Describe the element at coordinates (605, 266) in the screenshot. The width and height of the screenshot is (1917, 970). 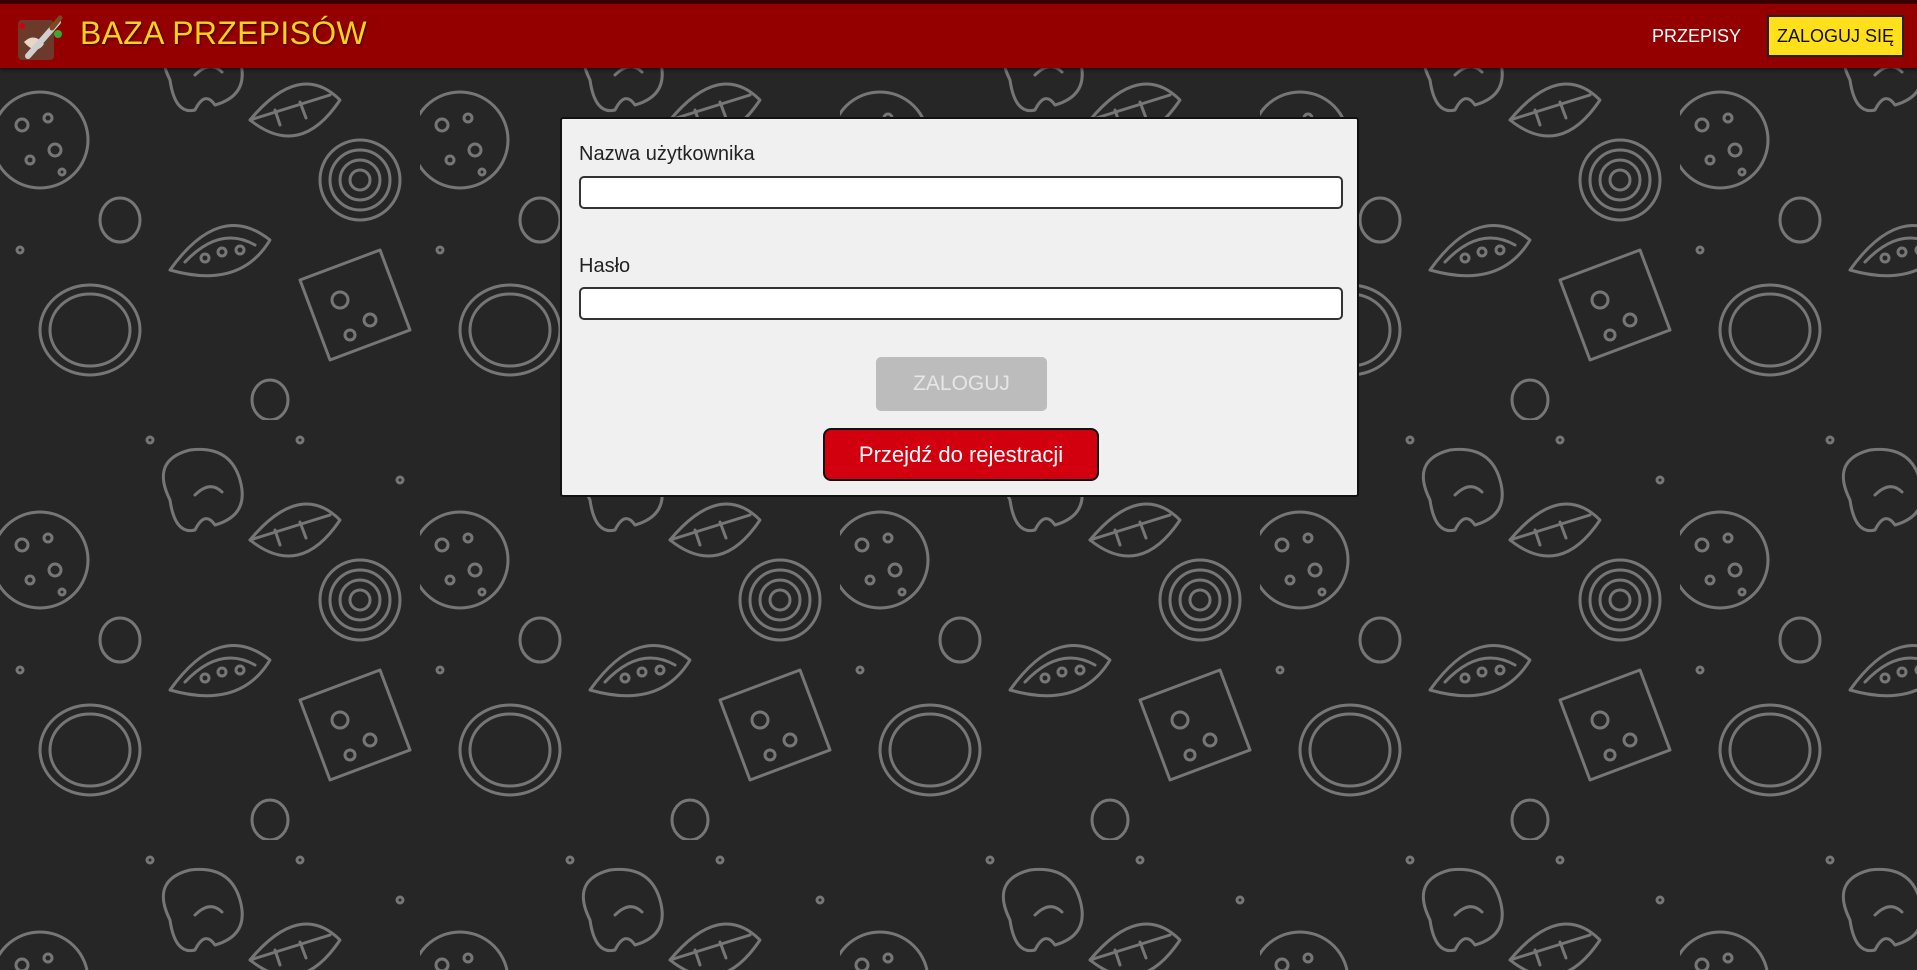
I see `password-label: Hasło` at that location.